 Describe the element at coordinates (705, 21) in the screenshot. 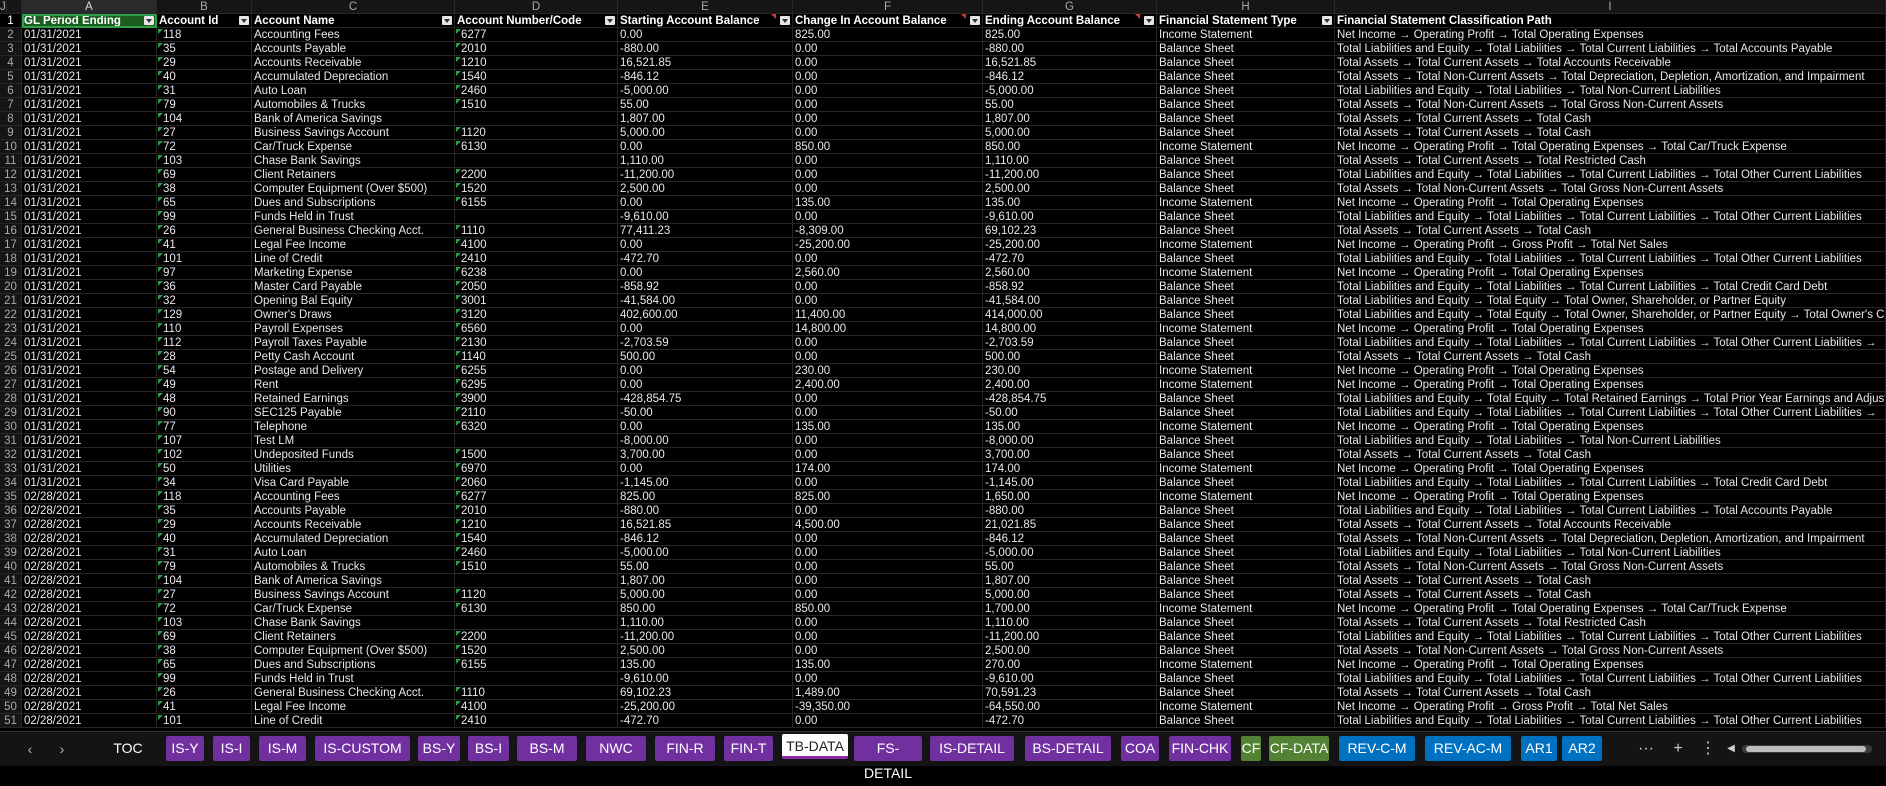

I see `column-title: Starting Account Balance` at that location.